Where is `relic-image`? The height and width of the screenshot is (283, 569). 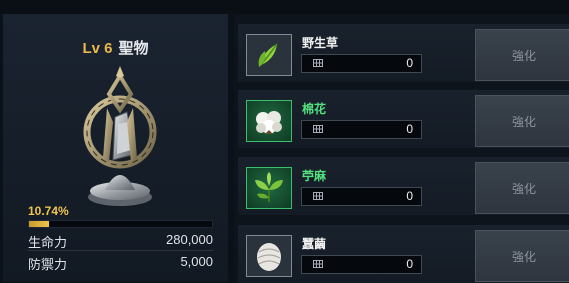 relic-image is located at coordinates (120, 136).